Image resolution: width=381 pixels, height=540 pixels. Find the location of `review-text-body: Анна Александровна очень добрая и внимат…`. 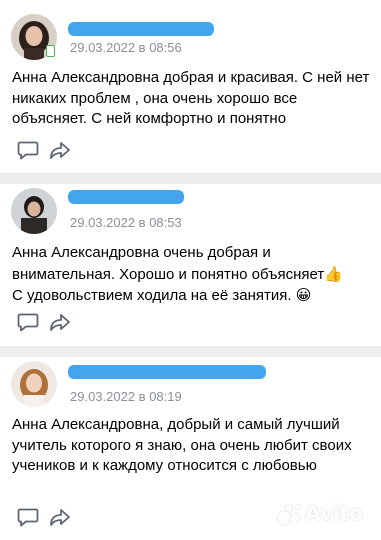

review-text-body: Анна Александровна очень добрая и внимат… is located at coordinates (168, 263).